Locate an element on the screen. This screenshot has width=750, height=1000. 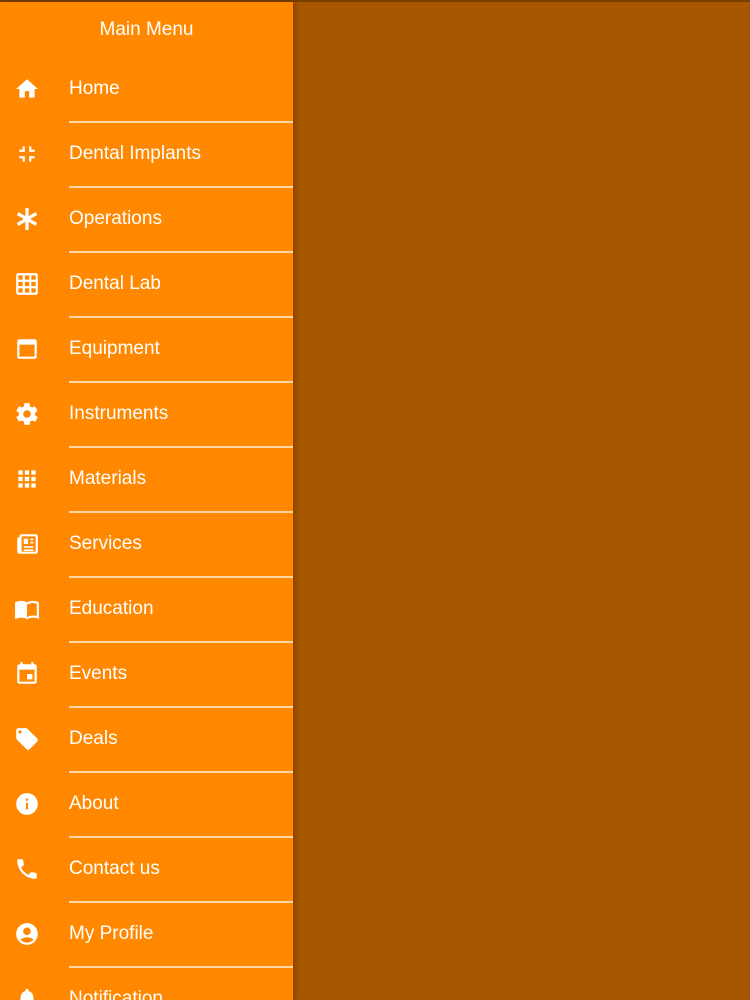
book-icon is located at coordinates (27, 609).